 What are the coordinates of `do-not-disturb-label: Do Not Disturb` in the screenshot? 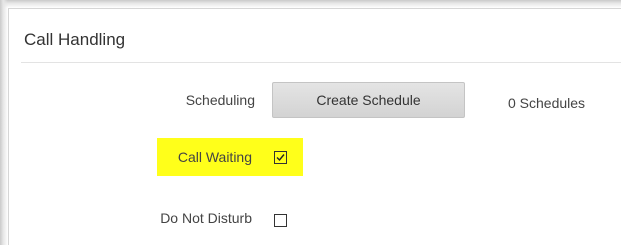 It's located at (206, 218).